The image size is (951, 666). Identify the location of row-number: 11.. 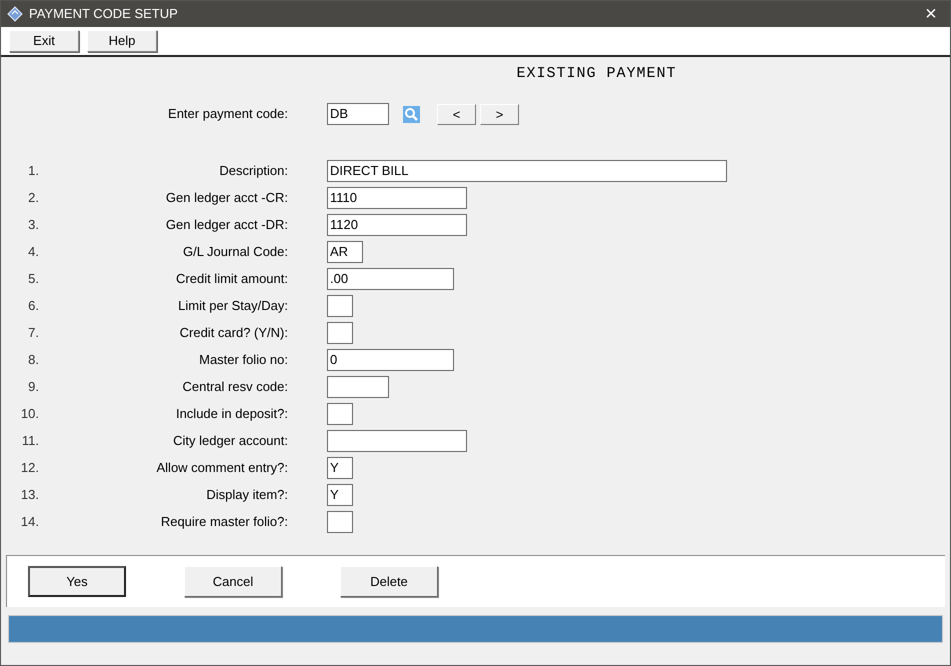
(29, 441).